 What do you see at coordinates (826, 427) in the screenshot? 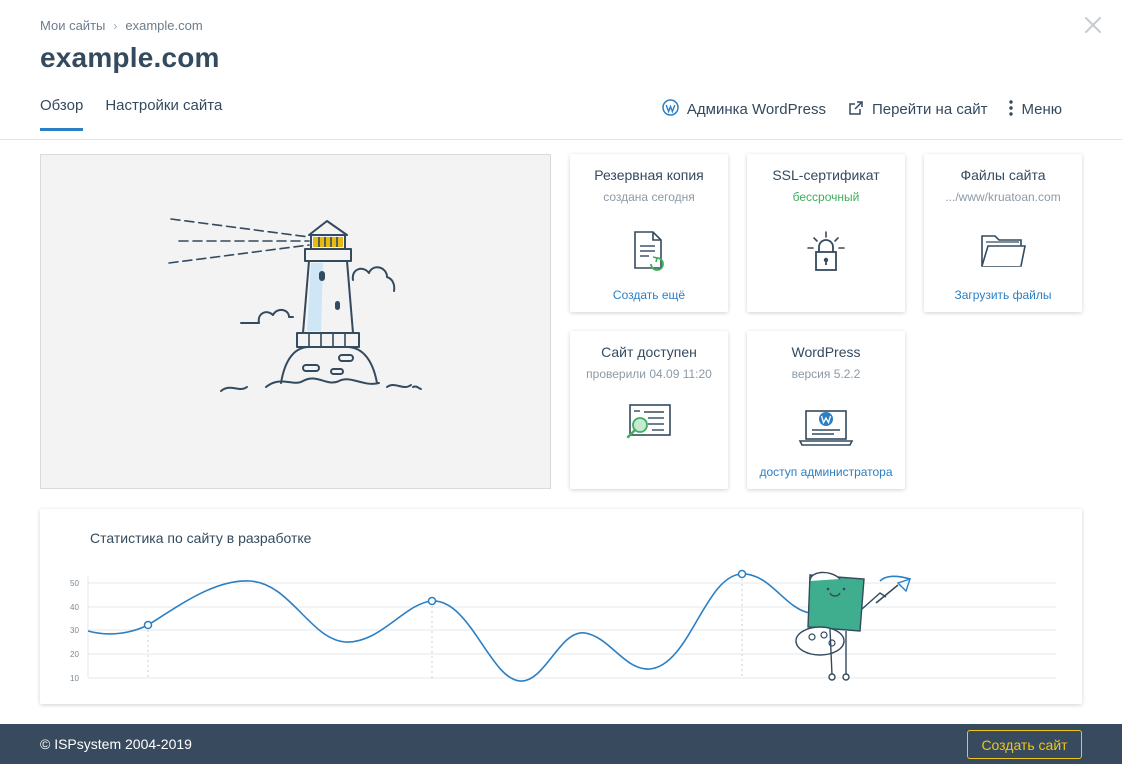
I see `wordpress-laptop-icon` at bounding box center [826, 427].